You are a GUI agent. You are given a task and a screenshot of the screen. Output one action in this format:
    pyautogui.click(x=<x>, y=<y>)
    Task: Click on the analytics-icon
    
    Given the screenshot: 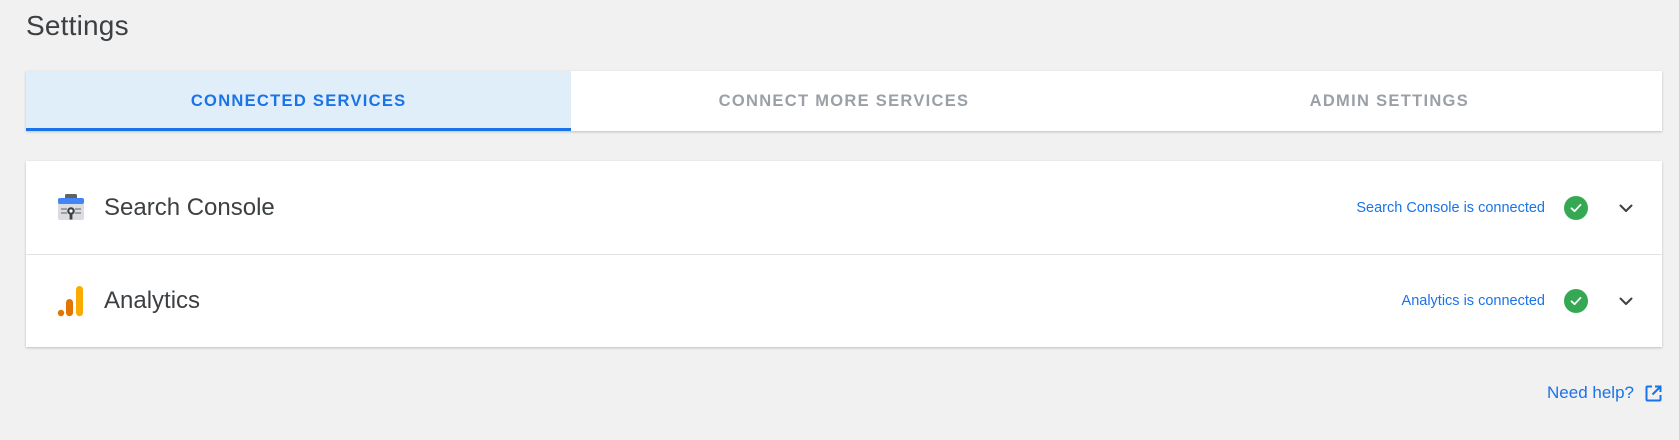 What is the action you would take?
    pyautogui.click(x=71, y=301)
    